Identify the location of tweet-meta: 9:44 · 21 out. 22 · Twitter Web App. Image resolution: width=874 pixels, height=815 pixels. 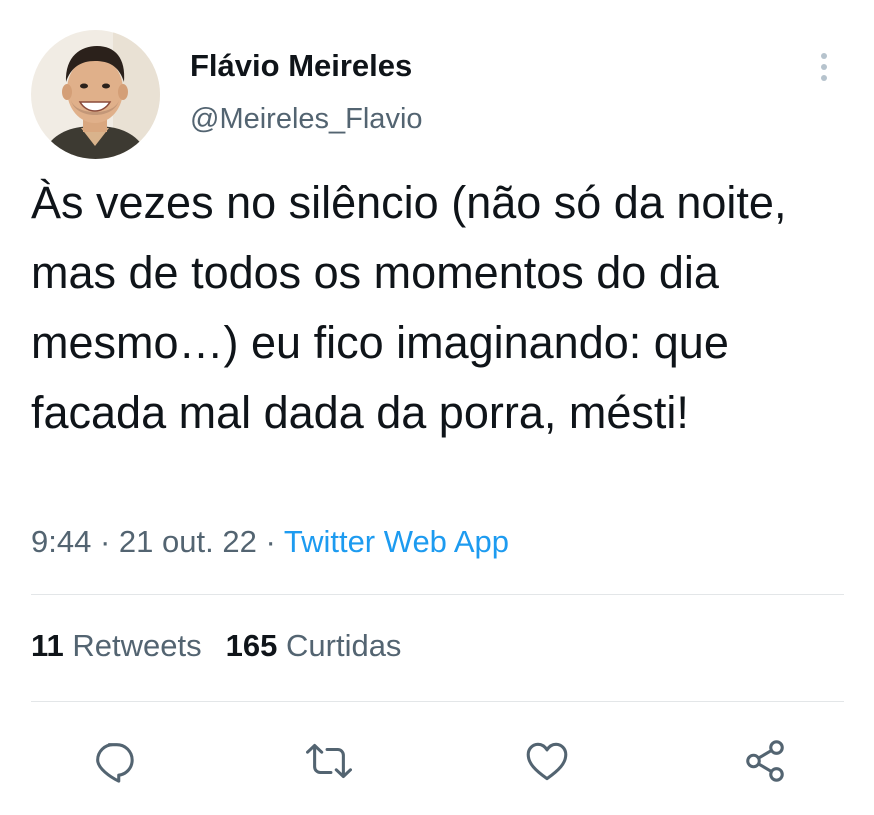
(270, 542).